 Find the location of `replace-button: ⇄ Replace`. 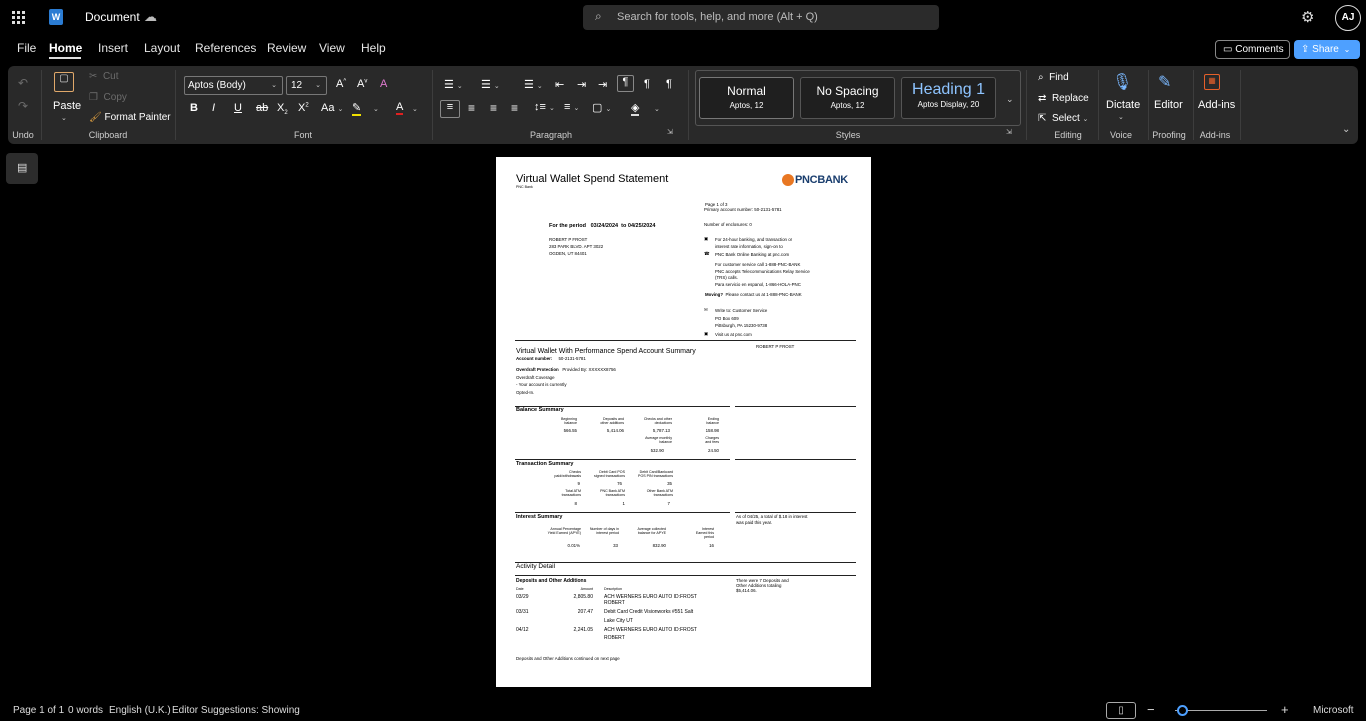

replace-button: ⇄ Replace is located at coordinates (1063, 98).